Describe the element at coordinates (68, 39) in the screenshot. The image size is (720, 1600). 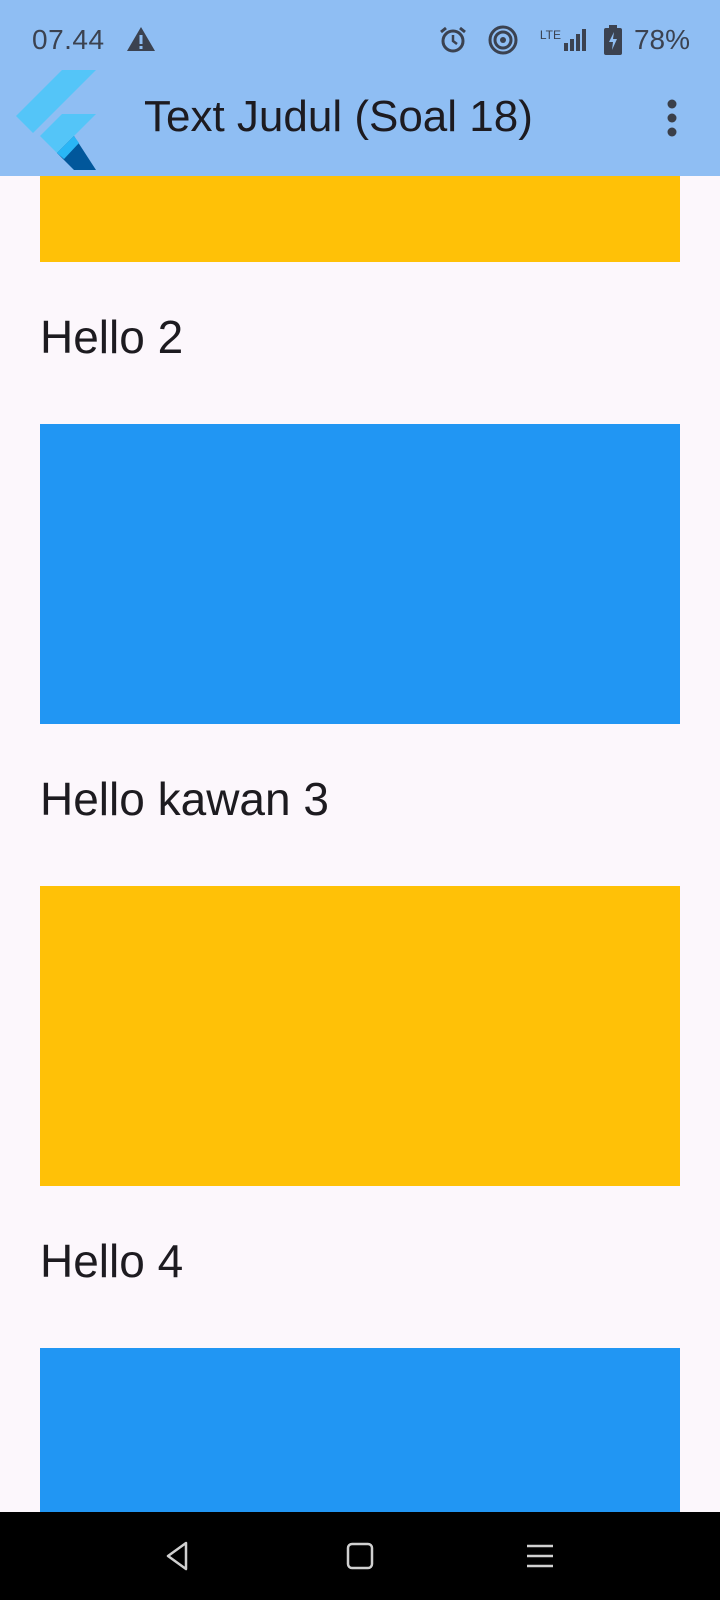
I see `status-time: 07.44` at that location.